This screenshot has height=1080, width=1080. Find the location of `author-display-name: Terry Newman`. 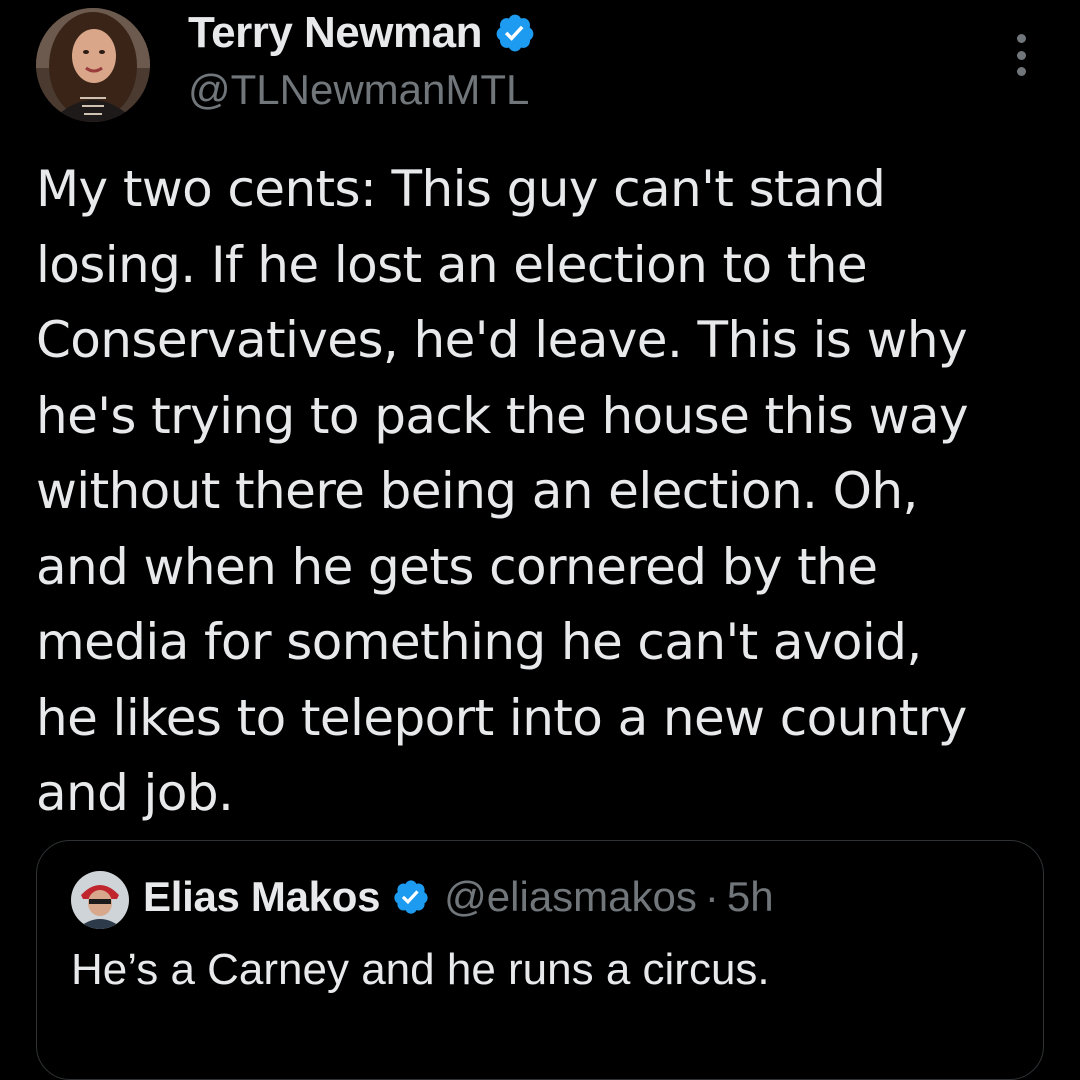

author-display-name: Terry Newman is located at coordinates (362, 33).